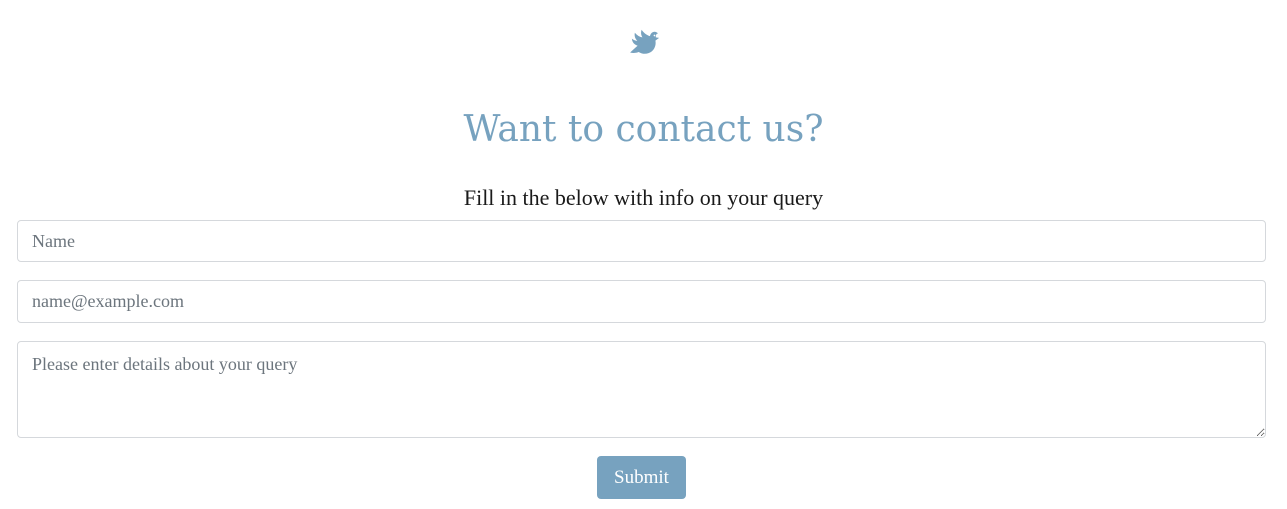 The image size is (1287, 509). Describe the element at coordinates (643, 129) in the screenshot. I see `page-title: Want to contact us?` at that location.